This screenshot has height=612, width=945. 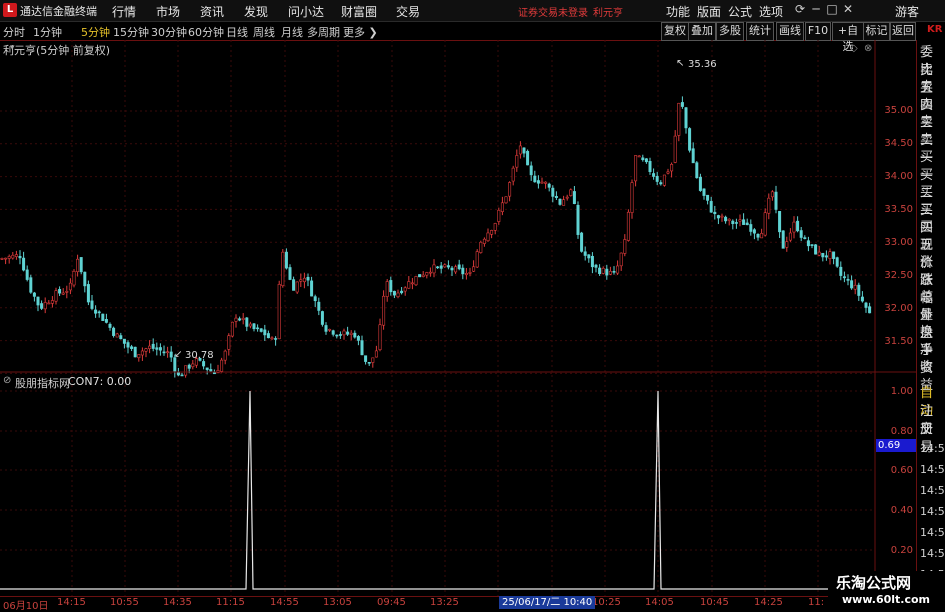 What do you see at coordinates (7, 380) in the screenshot?
I see `indicator-dropdown-icon: ⊘` at bounding box center [7, 380].